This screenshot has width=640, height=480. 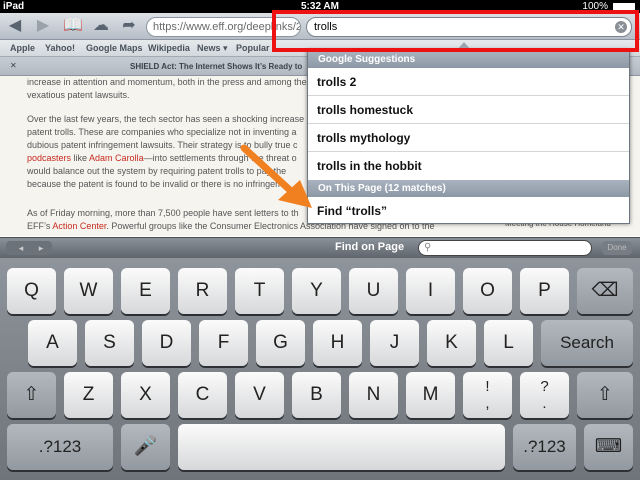 I want to click on suggestion-item: trolls 2, so click(x=468, y=82).